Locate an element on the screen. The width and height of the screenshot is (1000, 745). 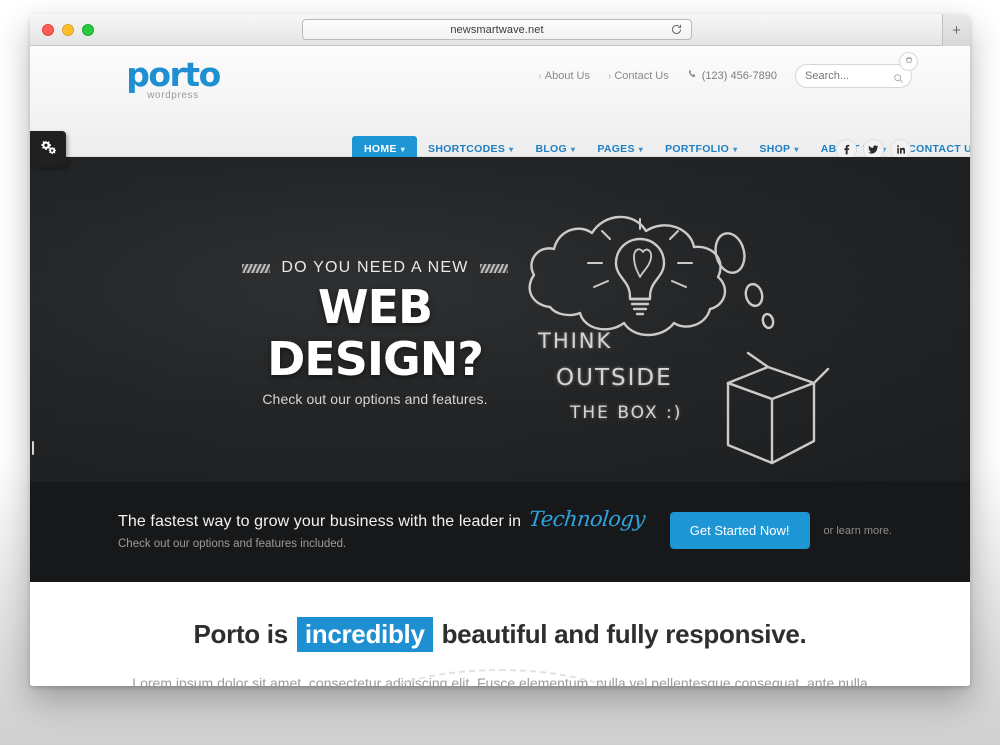
address-bar: newsmartwave.net is located at coordinates (497, 29).